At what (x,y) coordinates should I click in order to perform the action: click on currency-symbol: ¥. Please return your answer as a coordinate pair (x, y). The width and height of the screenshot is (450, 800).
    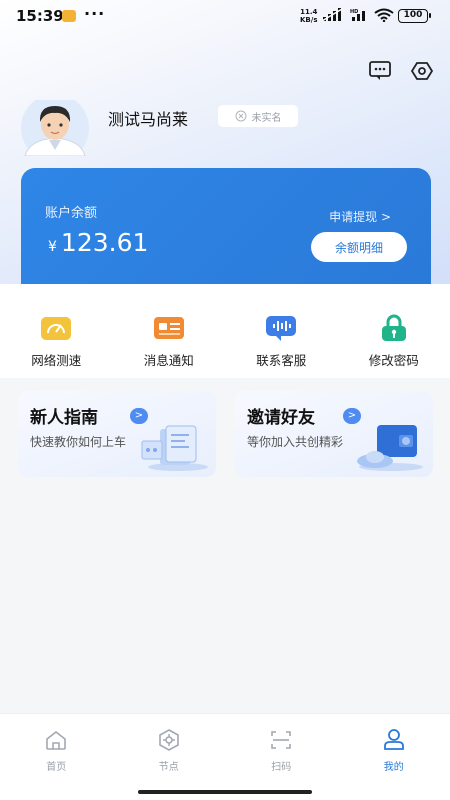
    Looking at the image, I should click on (52, 247).